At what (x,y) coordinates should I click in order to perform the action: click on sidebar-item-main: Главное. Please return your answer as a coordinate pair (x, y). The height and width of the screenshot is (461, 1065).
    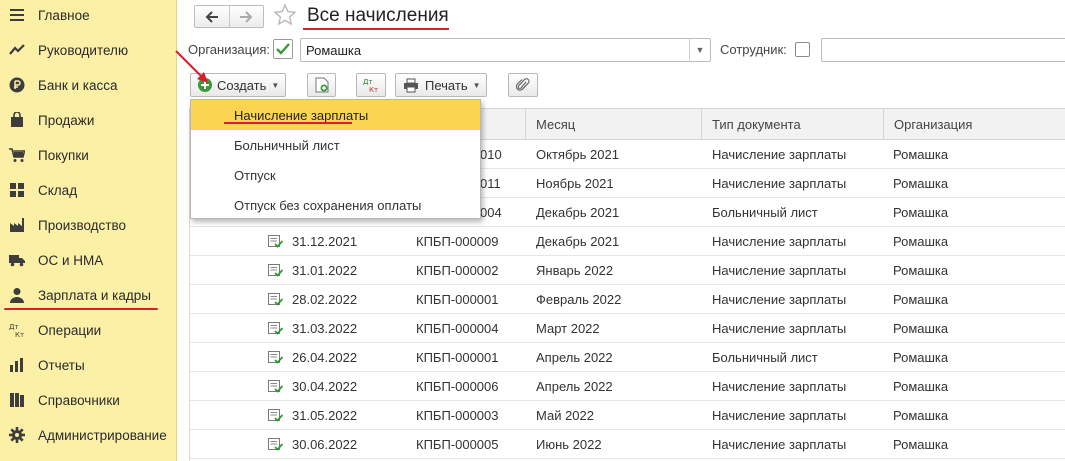
    Looking at the image, I should click on (88, 15).